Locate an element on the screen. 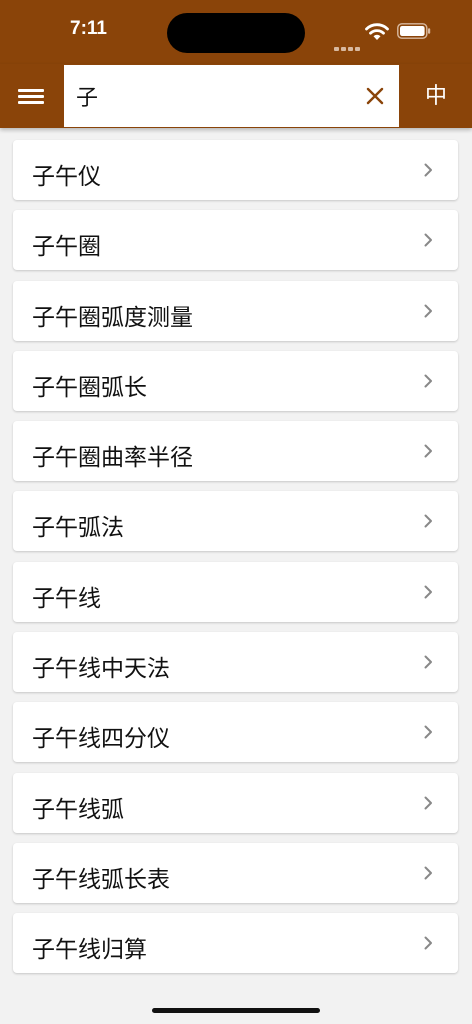 The image size is (472, 1024). list-item-label: 子午线四分仪 is located at coordinates (101, 739).